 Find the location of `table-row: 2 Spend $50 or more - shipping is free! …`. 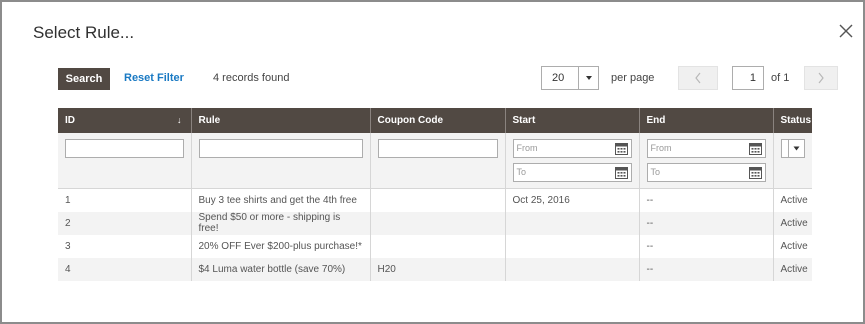

table-row: 2 Spend $50 or more - shipping is free! … is located at coordinates (435, 223).